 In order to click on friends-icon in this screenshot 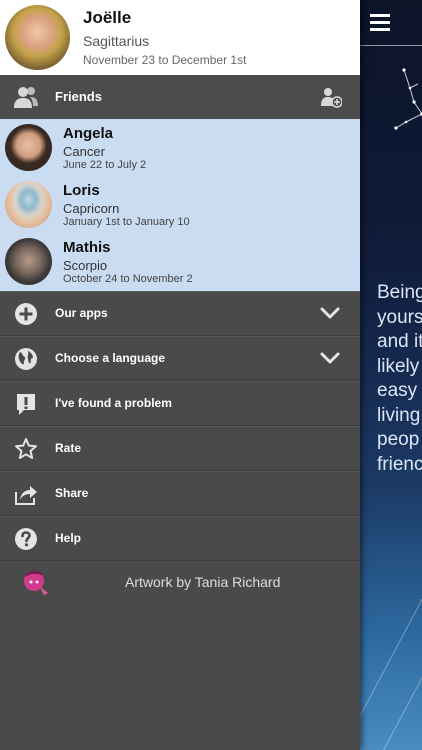, I will do `click(26, 97)`.